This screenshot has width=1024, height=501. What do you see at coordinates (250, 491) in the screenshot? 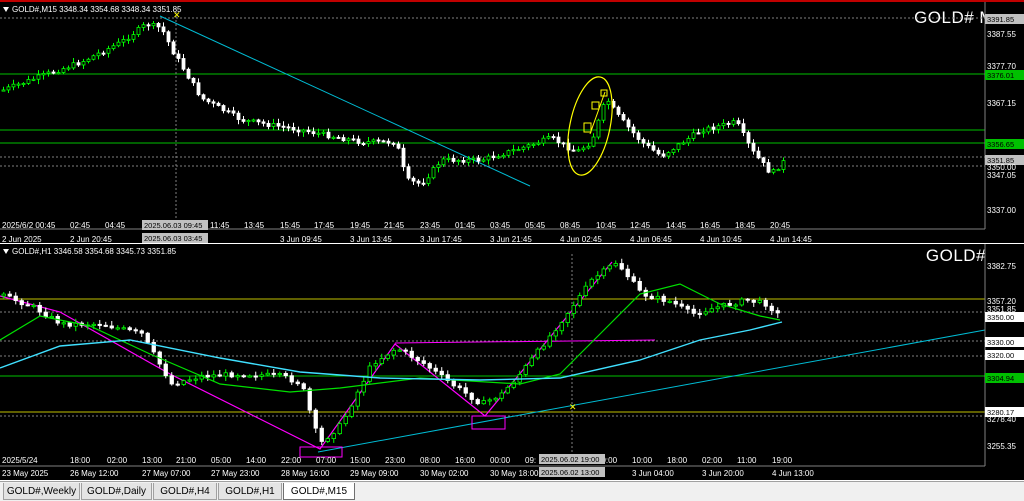
I see `tab-h1: GOLD#,H1` at bounding box center [250, 491].